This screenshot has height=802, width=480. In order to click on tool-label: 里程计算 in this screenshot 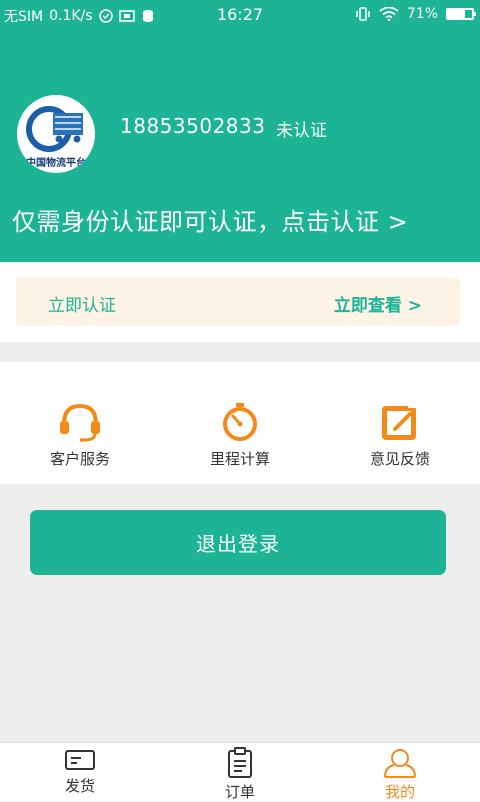, I will do `click(239, 459)`.